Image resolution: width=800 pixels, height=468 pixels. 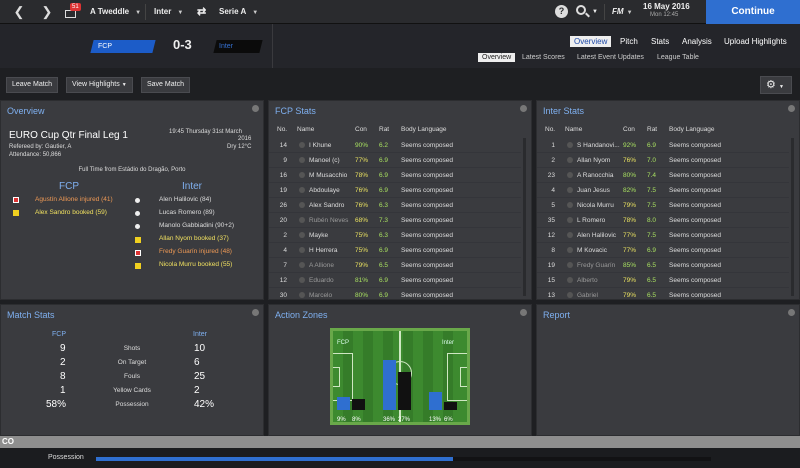 I want to click on player-condition: 80%, so click(x=630, y=175).